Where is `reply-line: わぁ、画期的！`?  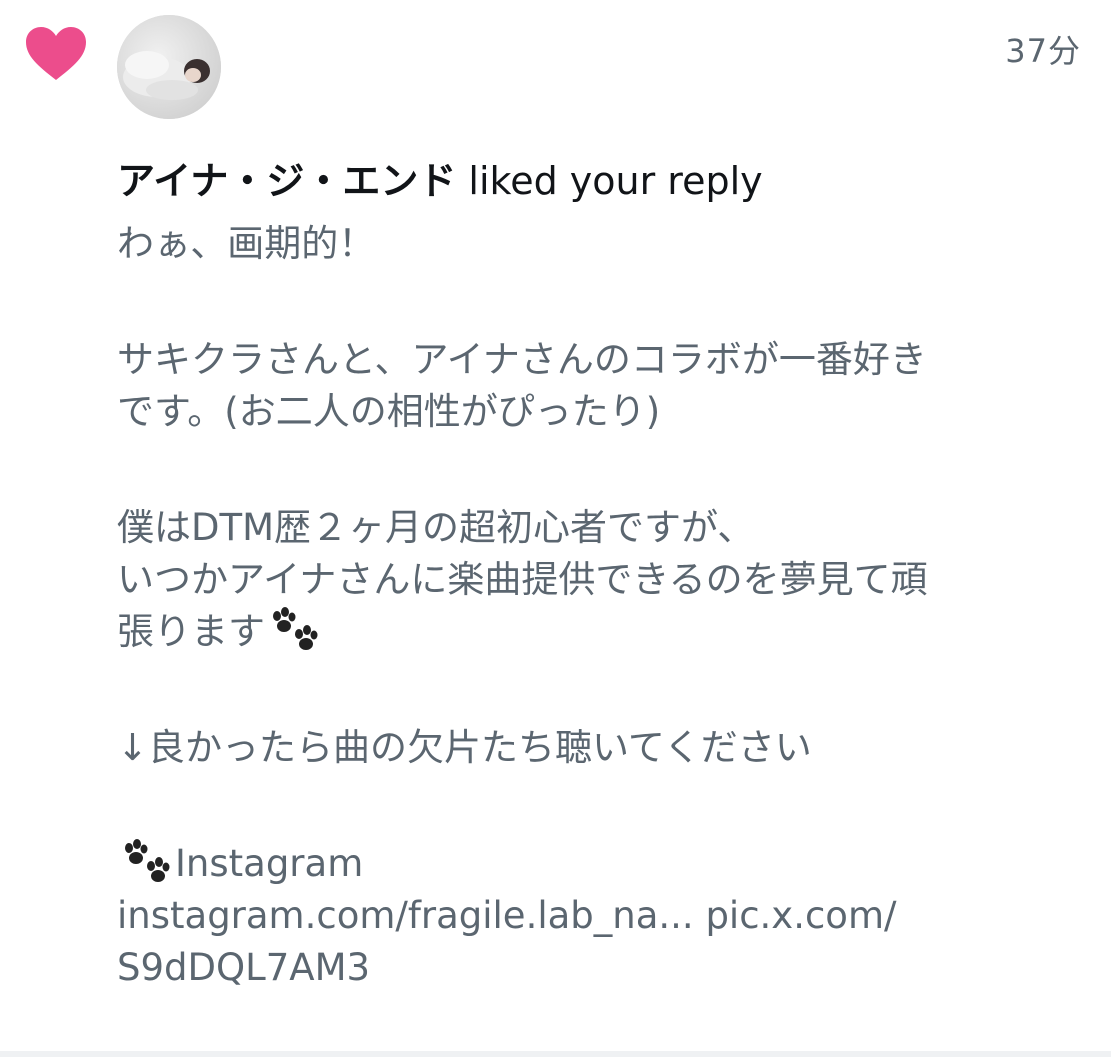 reply-line: わぁ、画期的！ is located at coordinates (246, 243).